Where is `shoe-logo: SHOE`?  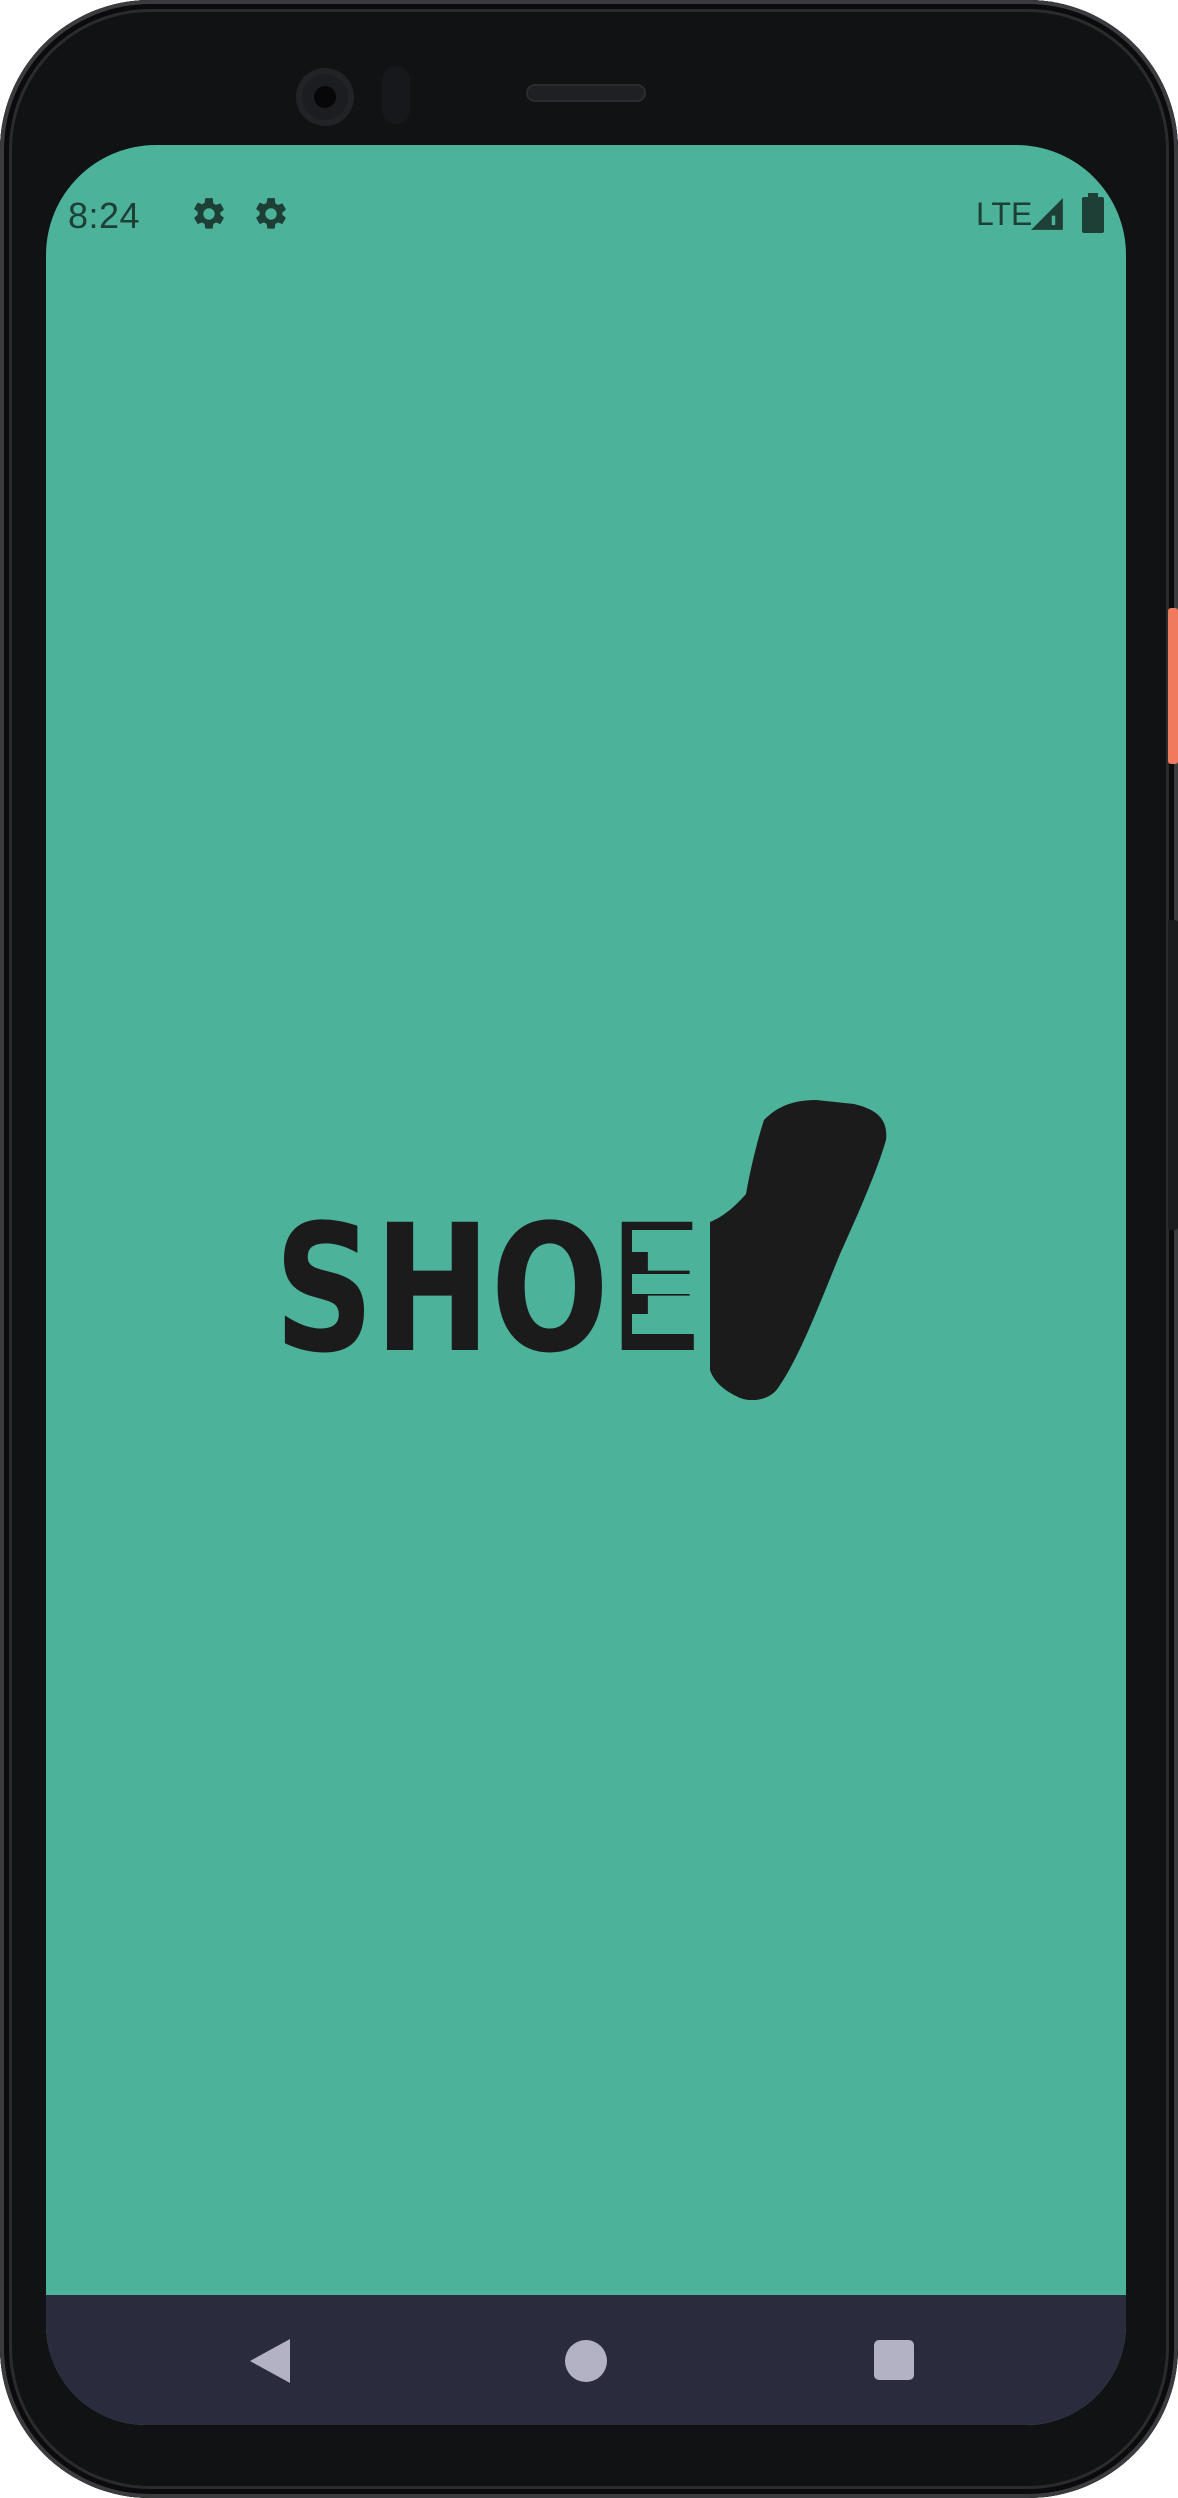
shoe-logo: SHOE is located at coordinates (580, 1250).